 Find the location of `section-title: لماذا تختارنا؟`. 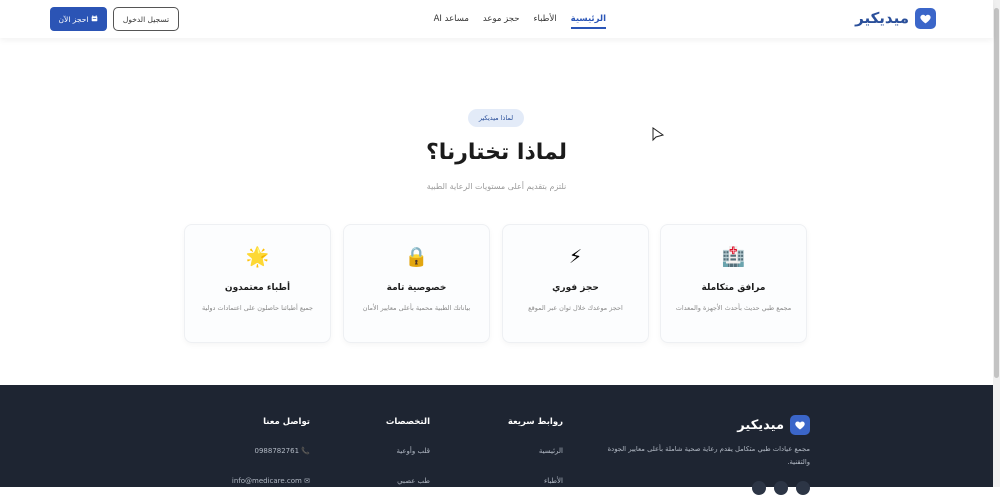

section-title: لماذا تختارنا؟ is located at coordinates (496, 152).